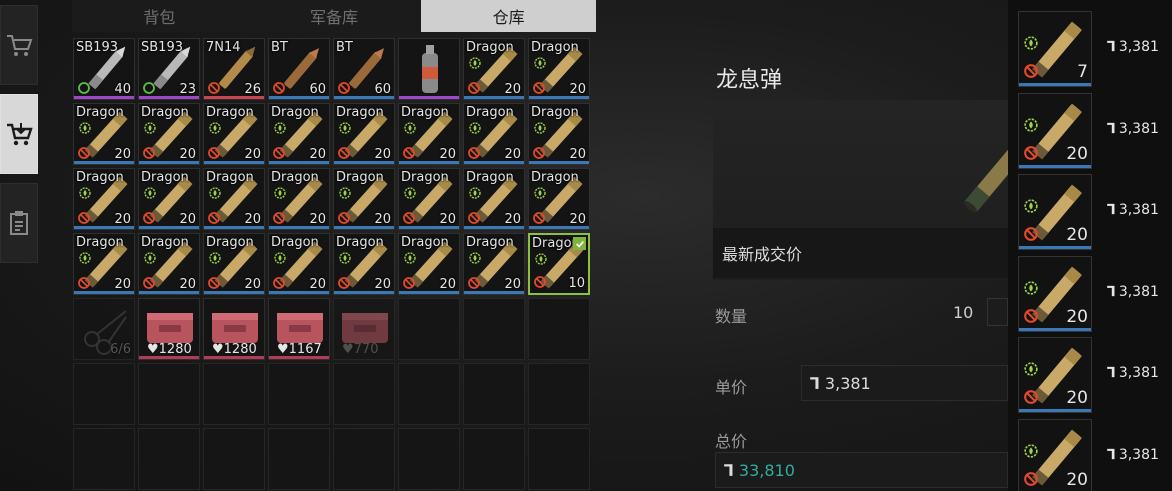 This screenshot has width=1172, height=491. What do you see at coordinates (104, 329) in the screenshot?
I see `inventory-slot: 6/6` at bounding box center [104, 329].